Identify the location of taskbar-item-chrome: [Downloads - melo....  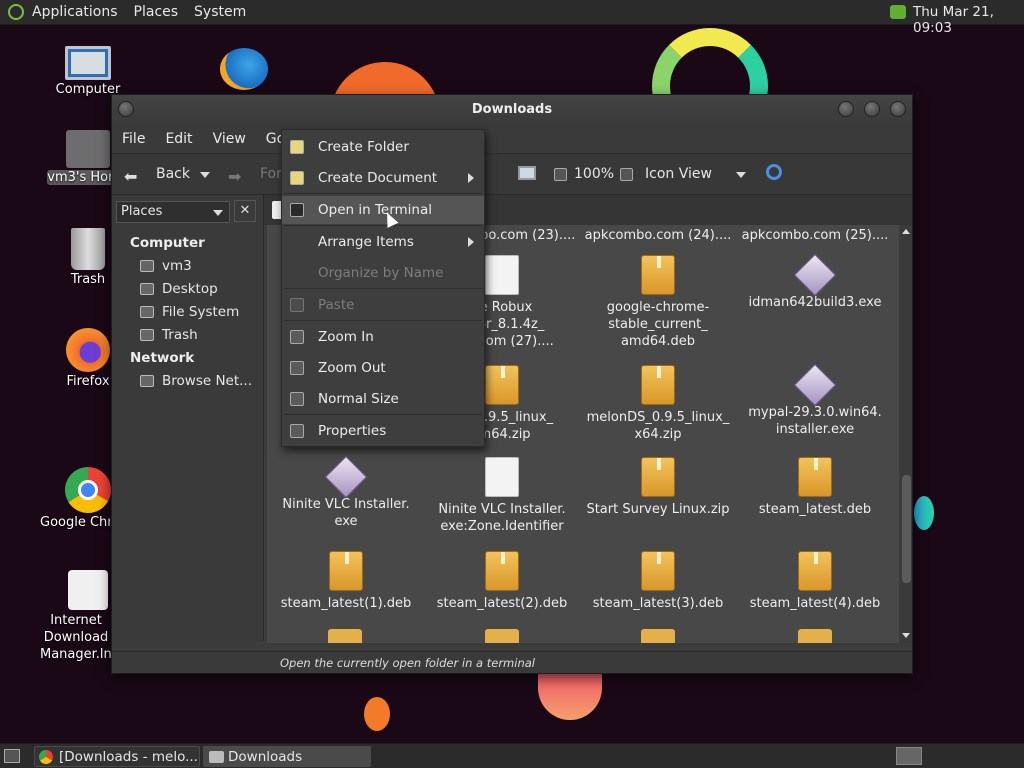
(117, 756).